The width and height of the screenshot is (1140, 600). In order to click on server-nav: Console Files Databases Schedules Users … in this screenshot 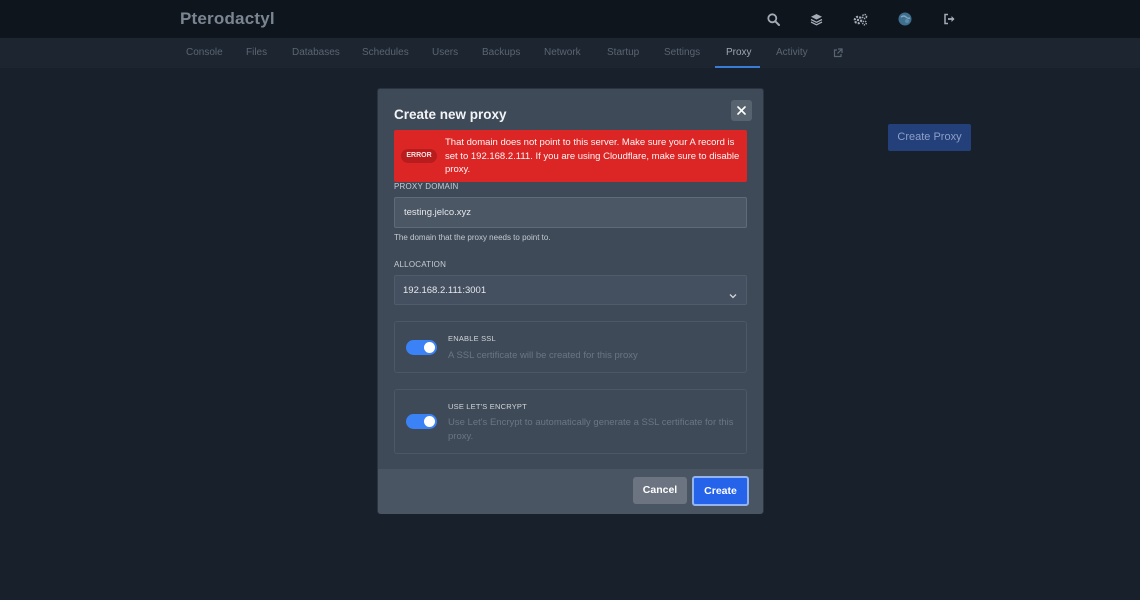, I will do `click(570, 53)`.